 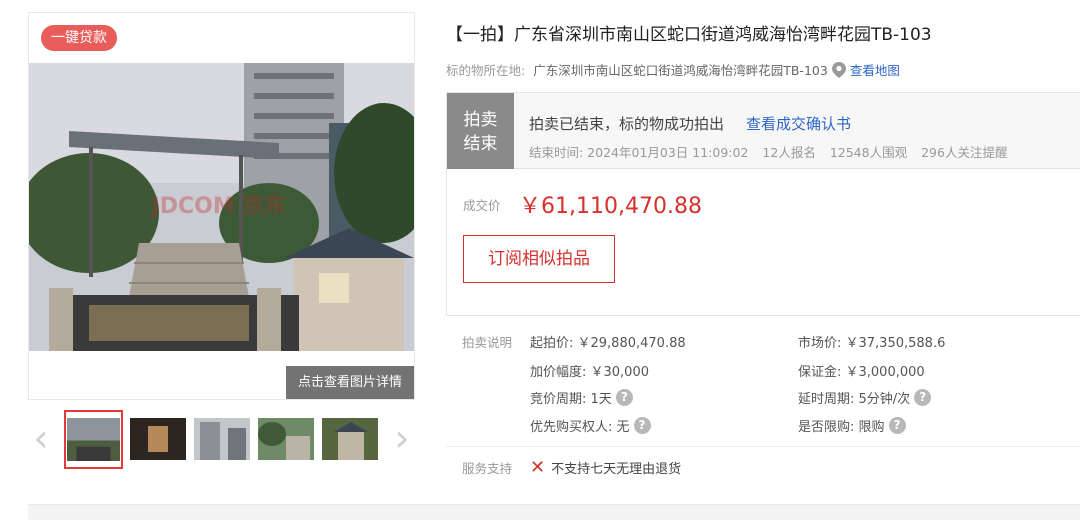 I want to click on service-label: 服务支持, so click(x=487, y=468).